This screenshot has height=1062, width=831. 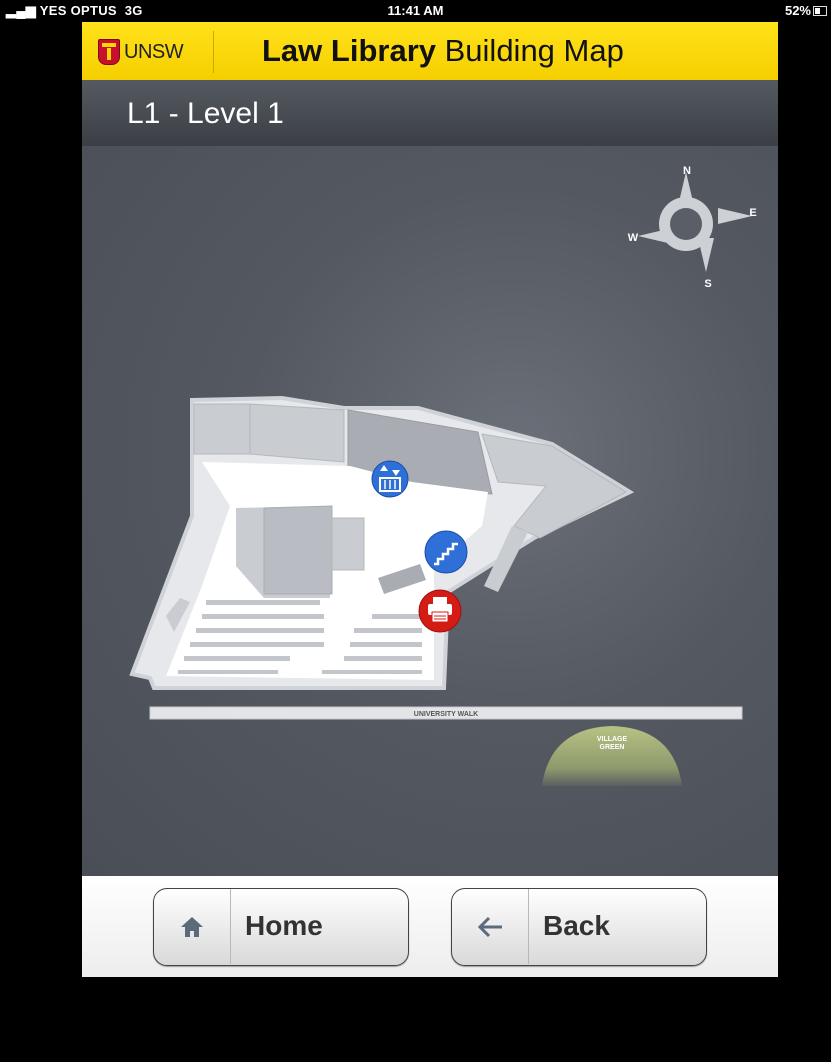 What do you see at coordinates (576, 925) in the screenshot?
I see `back-button-label: Back` at bounding box center [576, 925].